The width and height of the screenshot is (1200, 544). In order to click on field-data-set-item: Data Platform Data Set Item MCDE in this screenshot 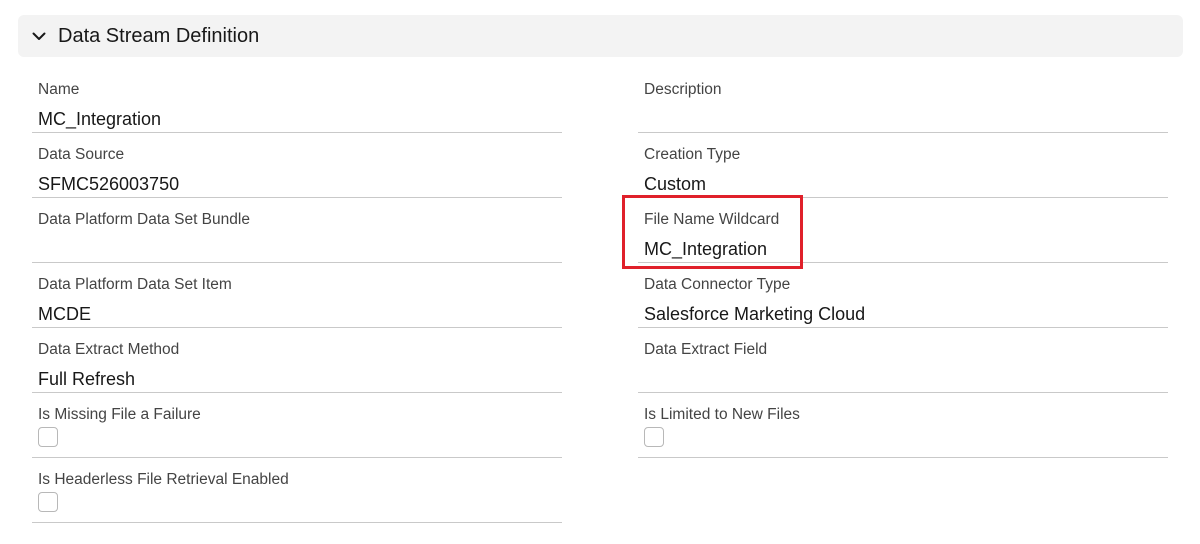, I will do `click(297, 295)`.